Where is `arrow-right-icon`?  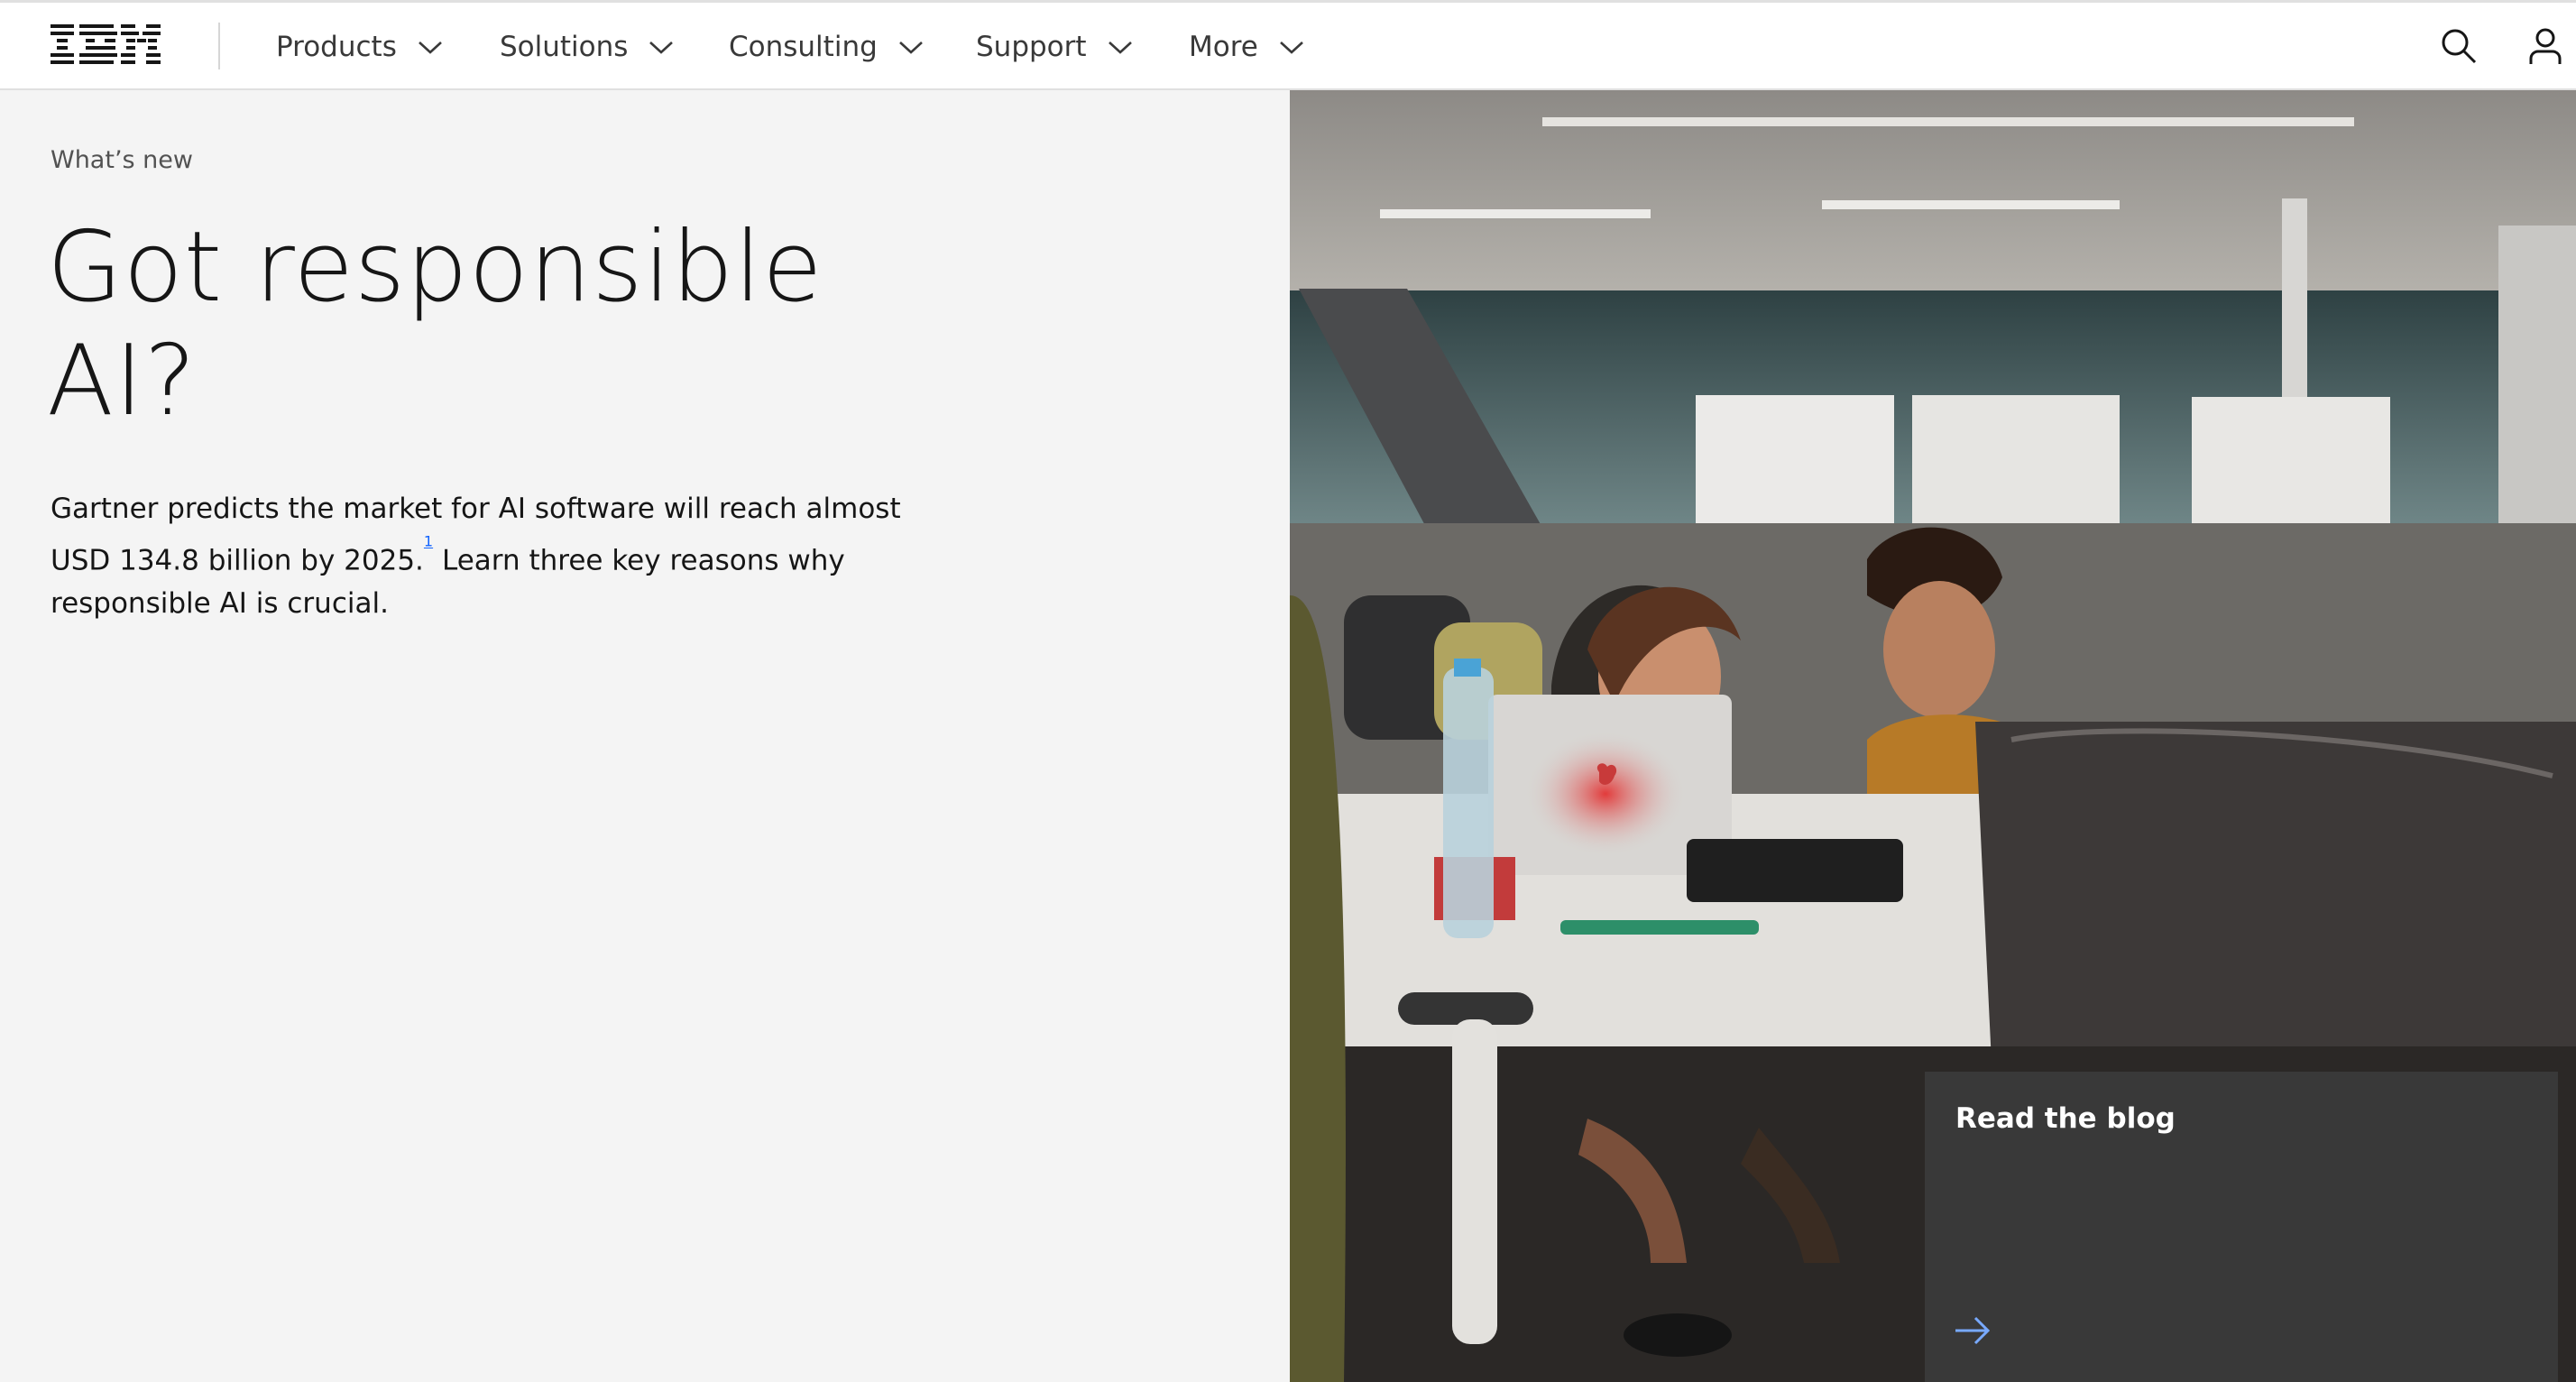 arrow-right-icon is located at coordinates (1973, 1330).